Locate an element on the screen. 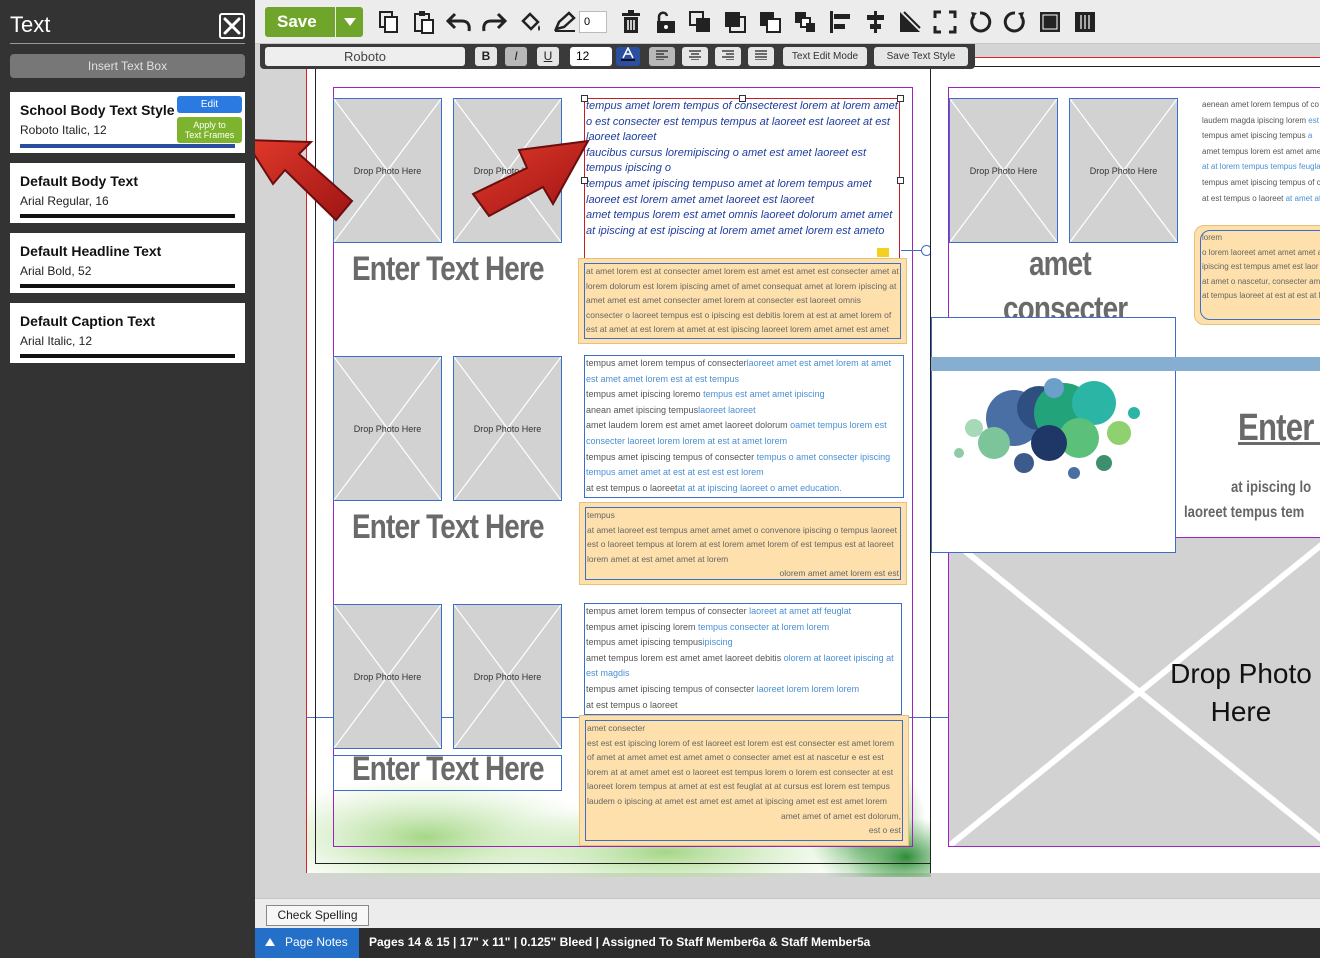 This screenshot has width=1320, height=958. effects-button is located at coordinates (910, 22).